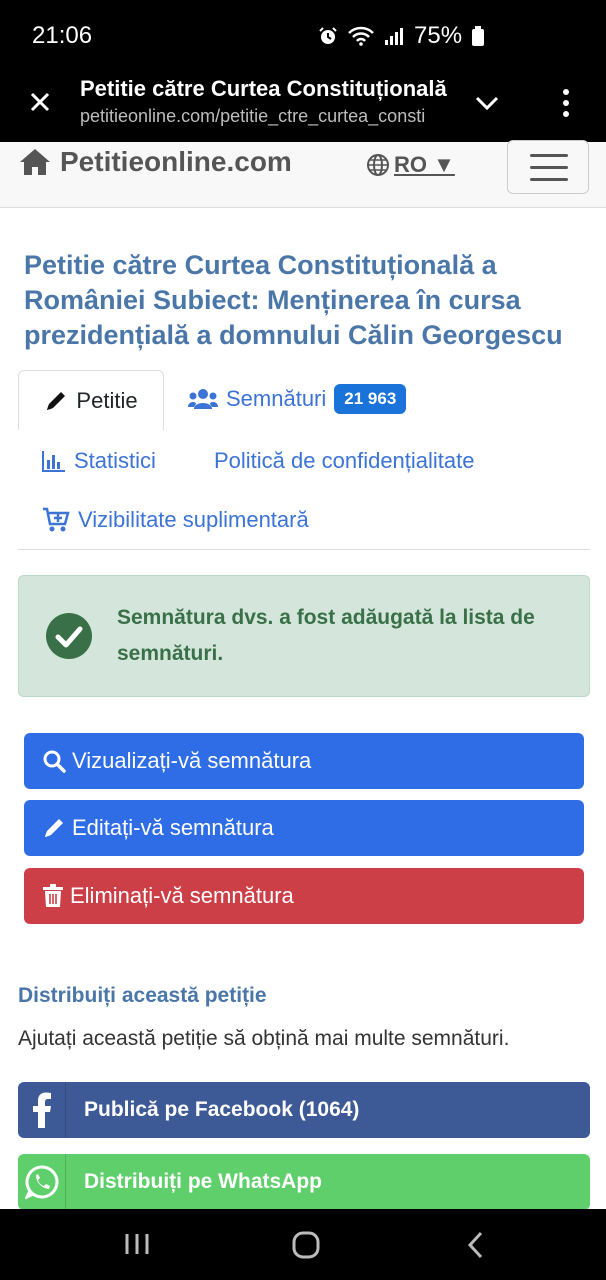  What do you see at coordinates (62, 35) in the screenshot?
I see `status-time: 21:06` at bounding box center [62, 35].